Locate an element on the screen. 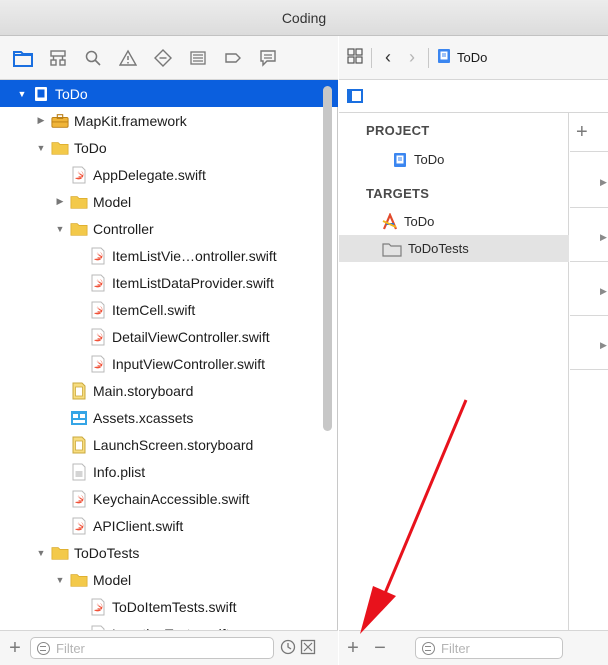 The image size is (608, 665). project-navigator-icon is located at coordinates (23, 58).